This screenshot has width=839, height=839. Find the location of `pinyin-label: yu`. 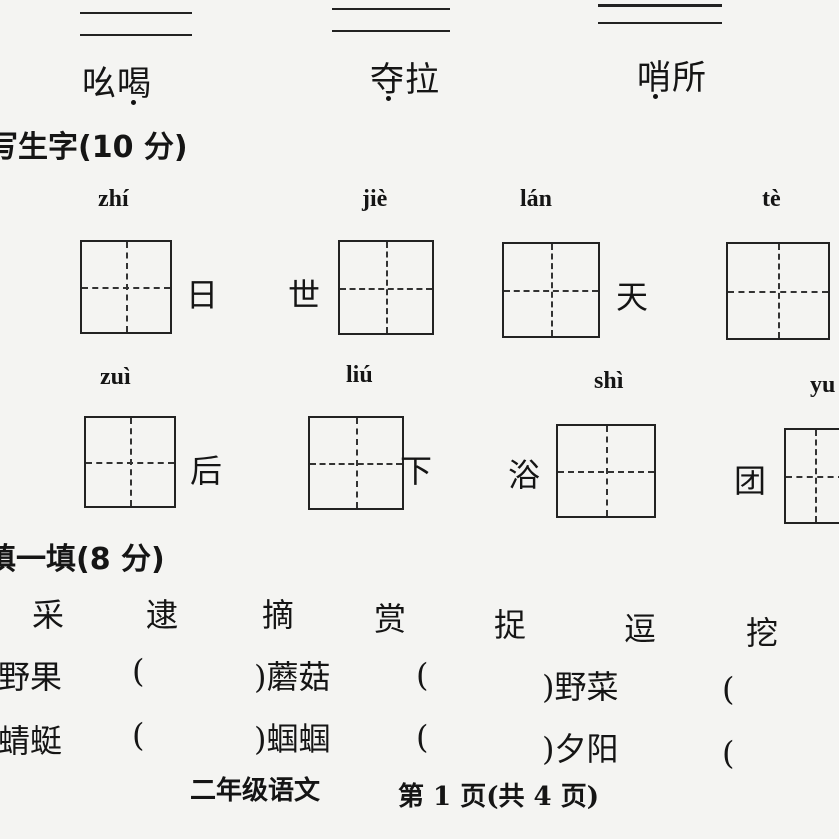

pinyin-label: yu is located at coordinates (823, 385).